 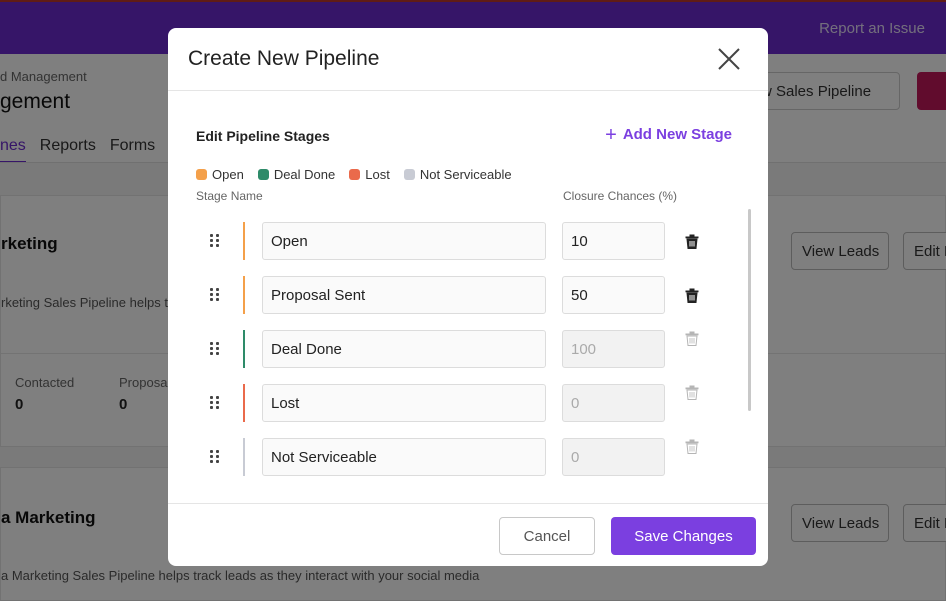 What do you see at coordinates (683, 536) in the screenshot?
I see `save-changes-button: Save Changes` at bounding box center [683, 536].